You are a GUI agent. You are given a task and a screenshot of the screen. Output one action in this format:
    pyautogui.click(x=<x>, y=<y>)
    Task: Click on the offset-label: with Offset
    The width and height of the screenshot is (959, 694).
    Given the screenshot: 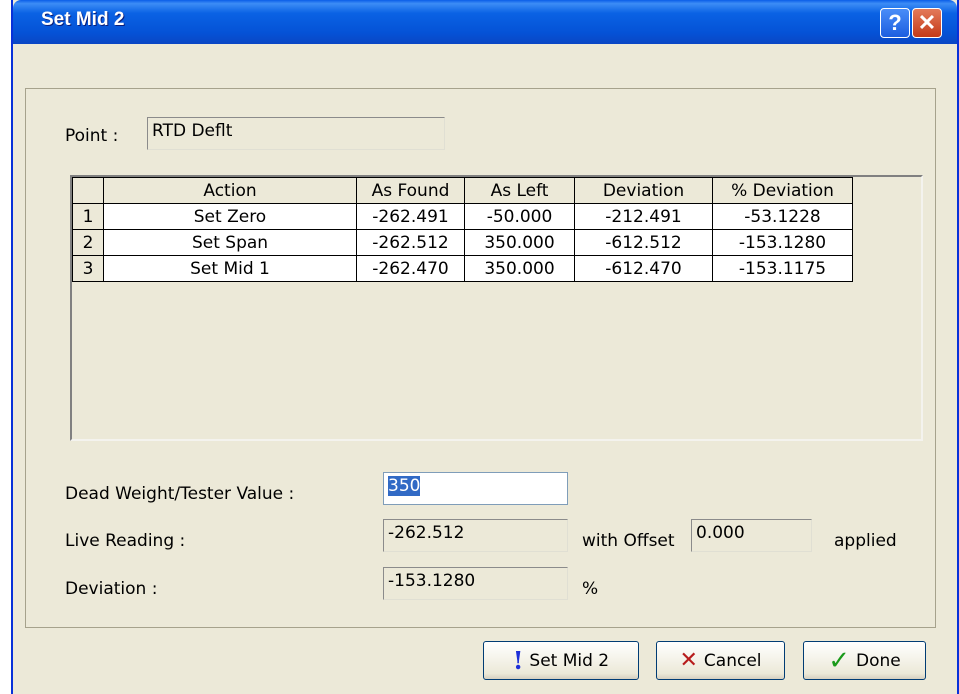 What is the action you would take?
    pyautogui.click(x=628, y=541)
    